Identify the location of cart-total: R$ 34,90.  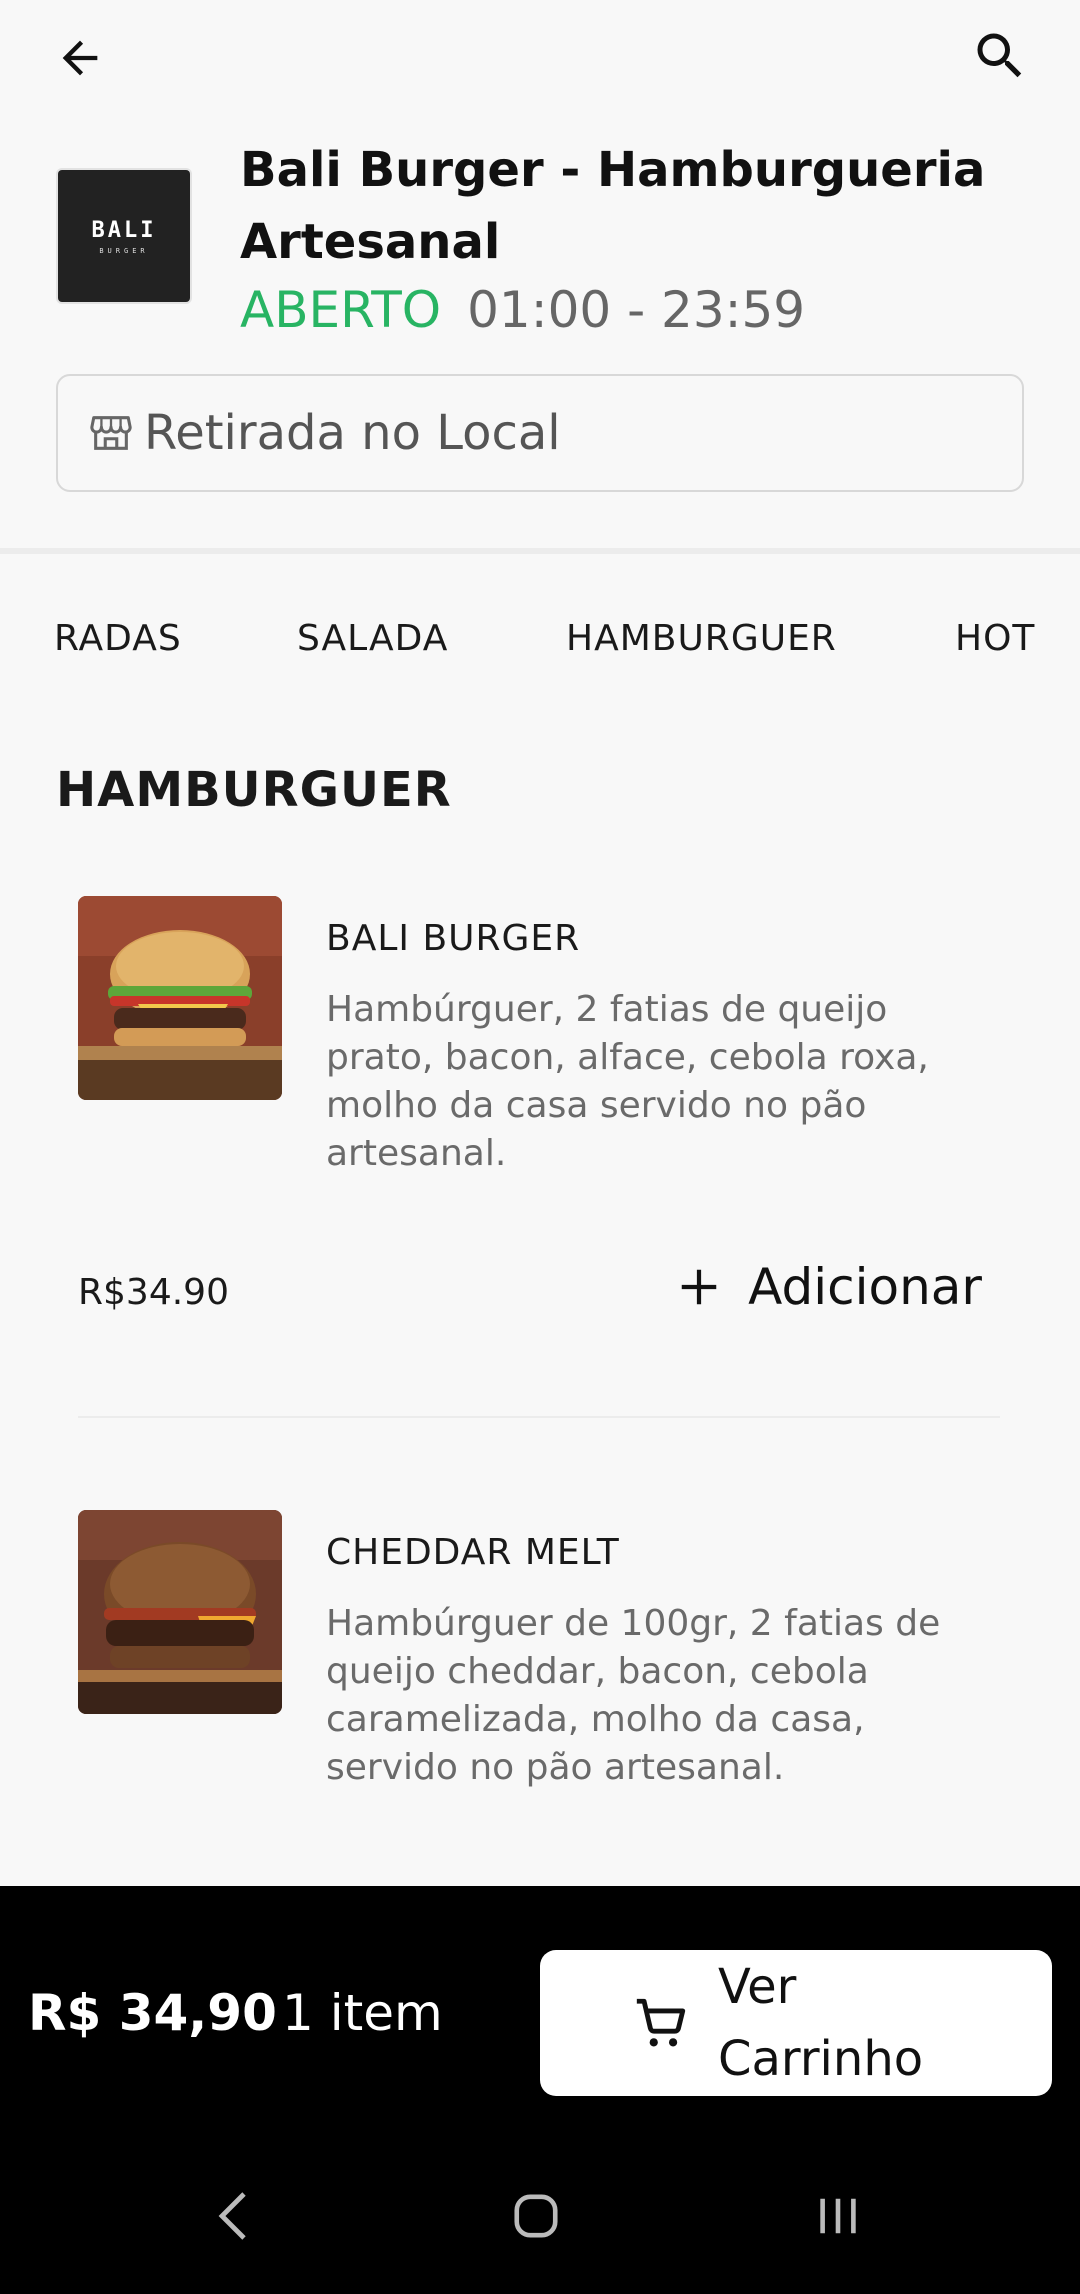
(152, 2013).